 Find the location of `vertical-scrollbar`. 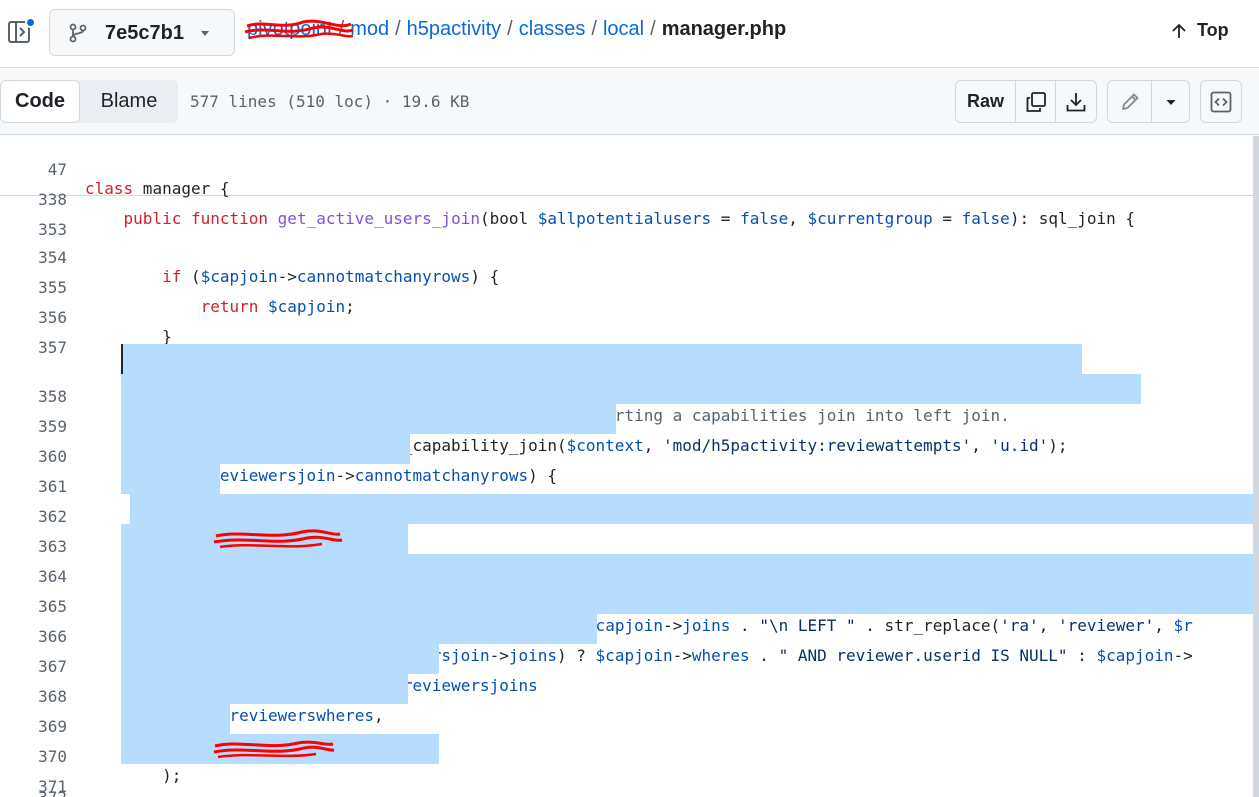

vertical-scrollbar is located at coordinates (1256, 466).